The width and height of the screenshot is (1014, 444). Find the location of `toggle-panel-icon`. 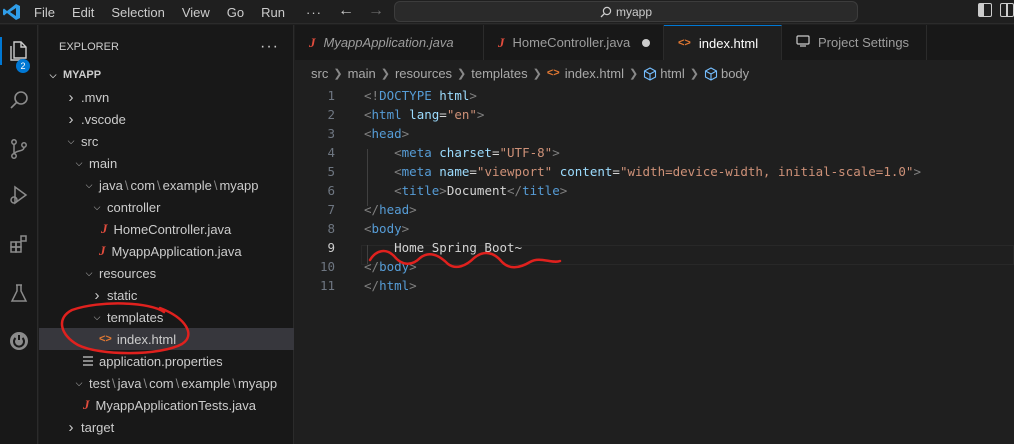

toggle-panel-icon is located at coordinates (1007, 10).